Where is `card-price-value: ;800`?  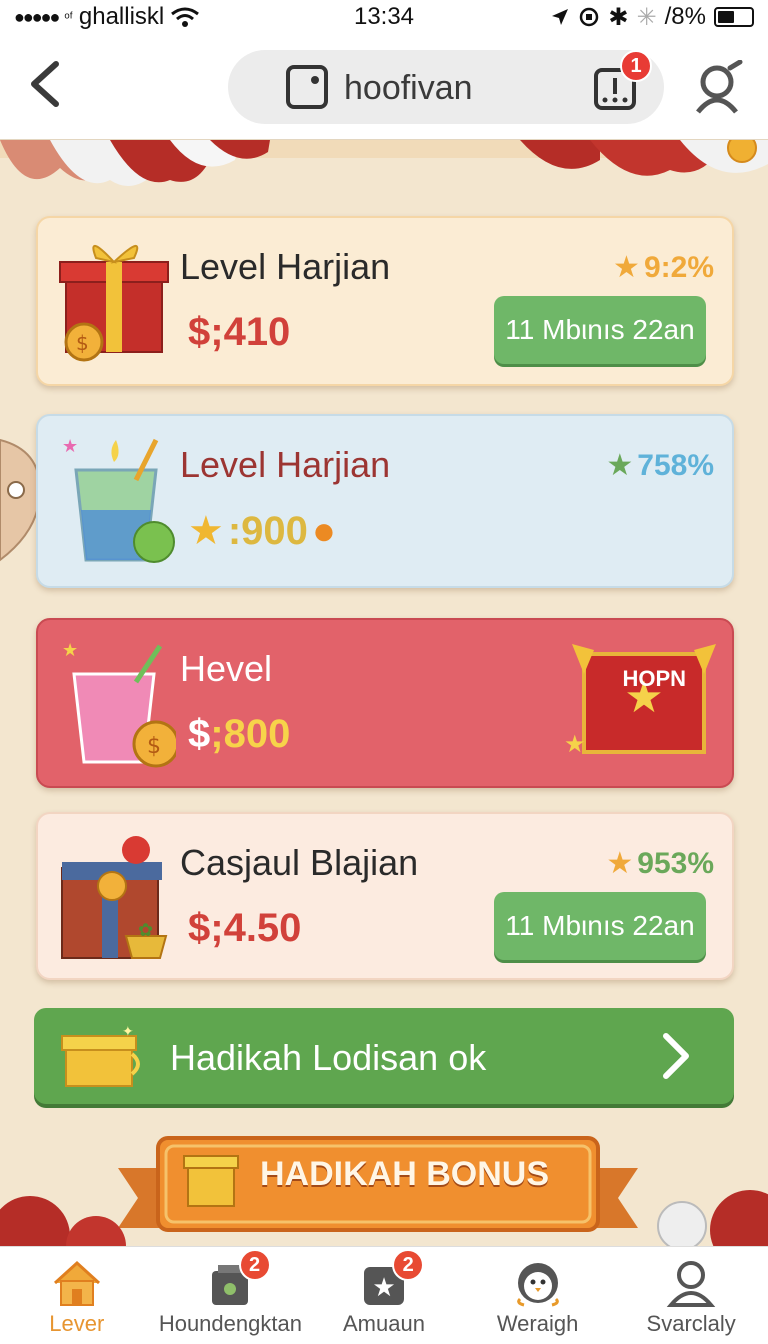
card-price-value: ;800 is located at coordinates (250, 734).